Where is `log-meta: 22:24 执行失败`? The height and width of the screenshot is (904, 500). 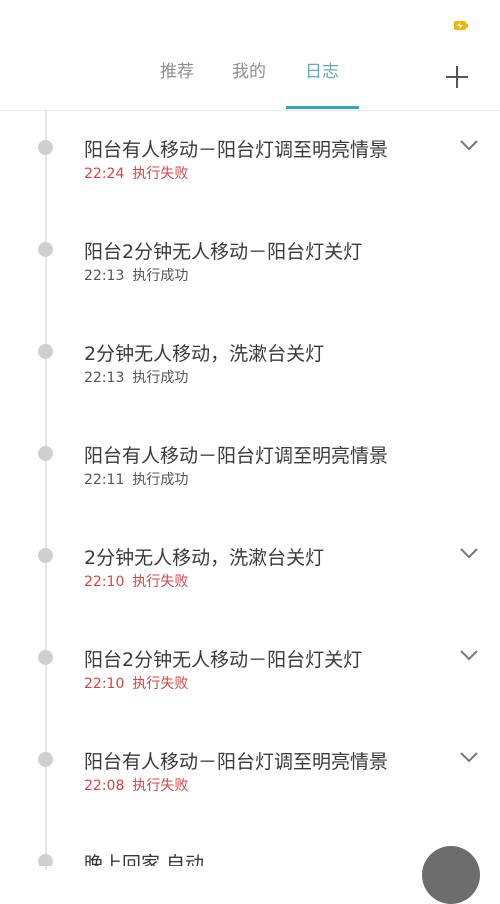
log-meta: 22:24 执行失败 is located at coordinates (136, 173).